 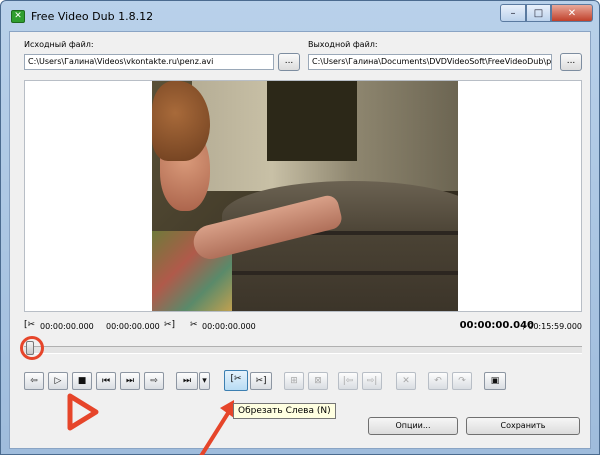 I want to click on cut-left-button: [✂, so click(x=236, y=380).